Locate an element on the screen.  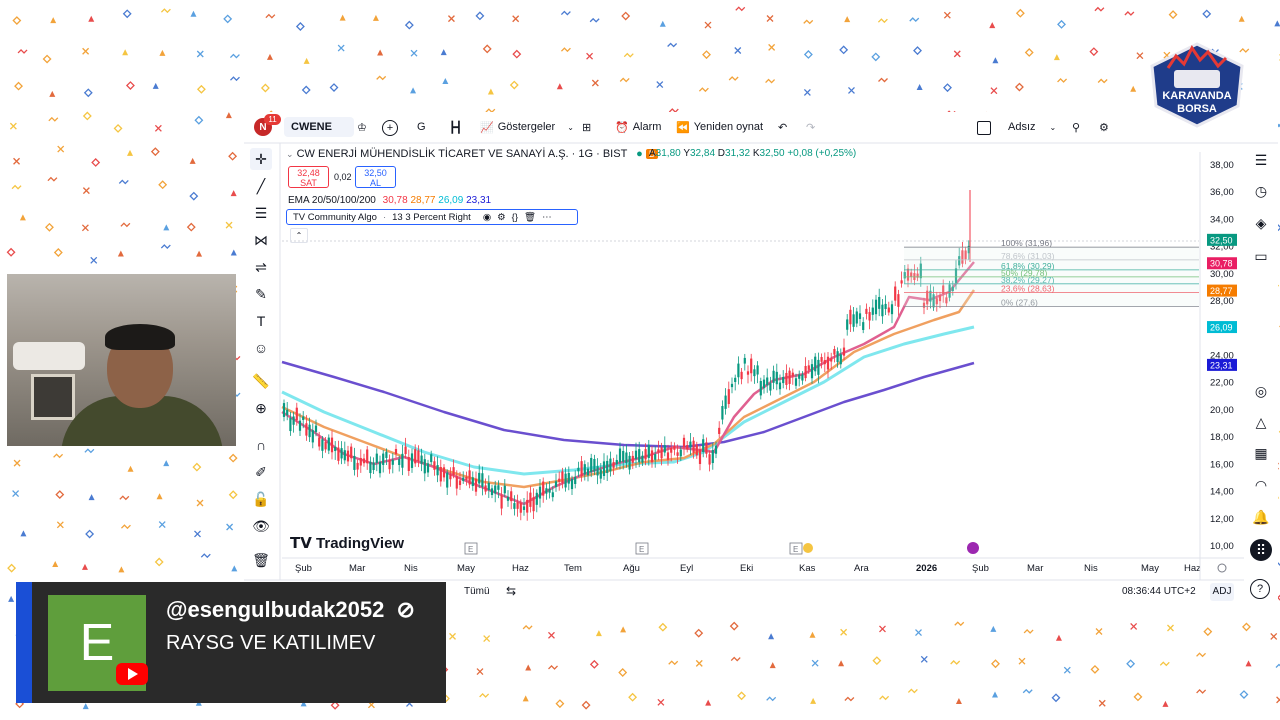
eye-icon: 👁 is located at coordinates (261, 526).